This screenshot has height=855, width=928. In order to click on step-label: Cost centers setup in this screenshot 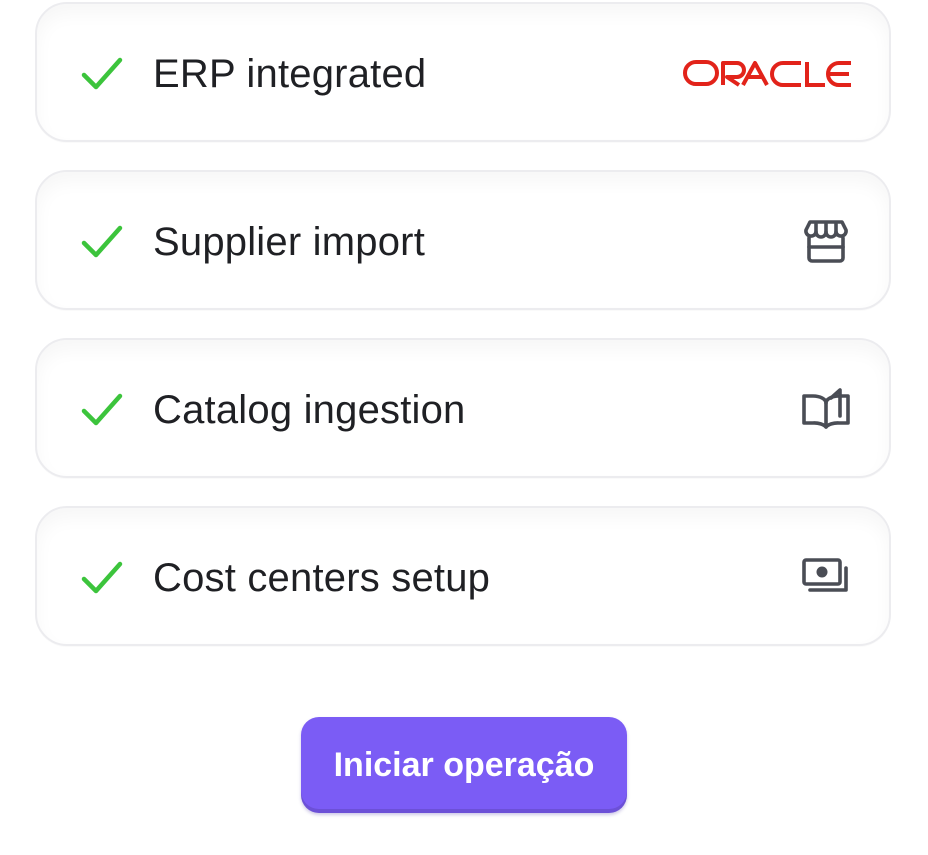, I will do `click(322, 578)`.